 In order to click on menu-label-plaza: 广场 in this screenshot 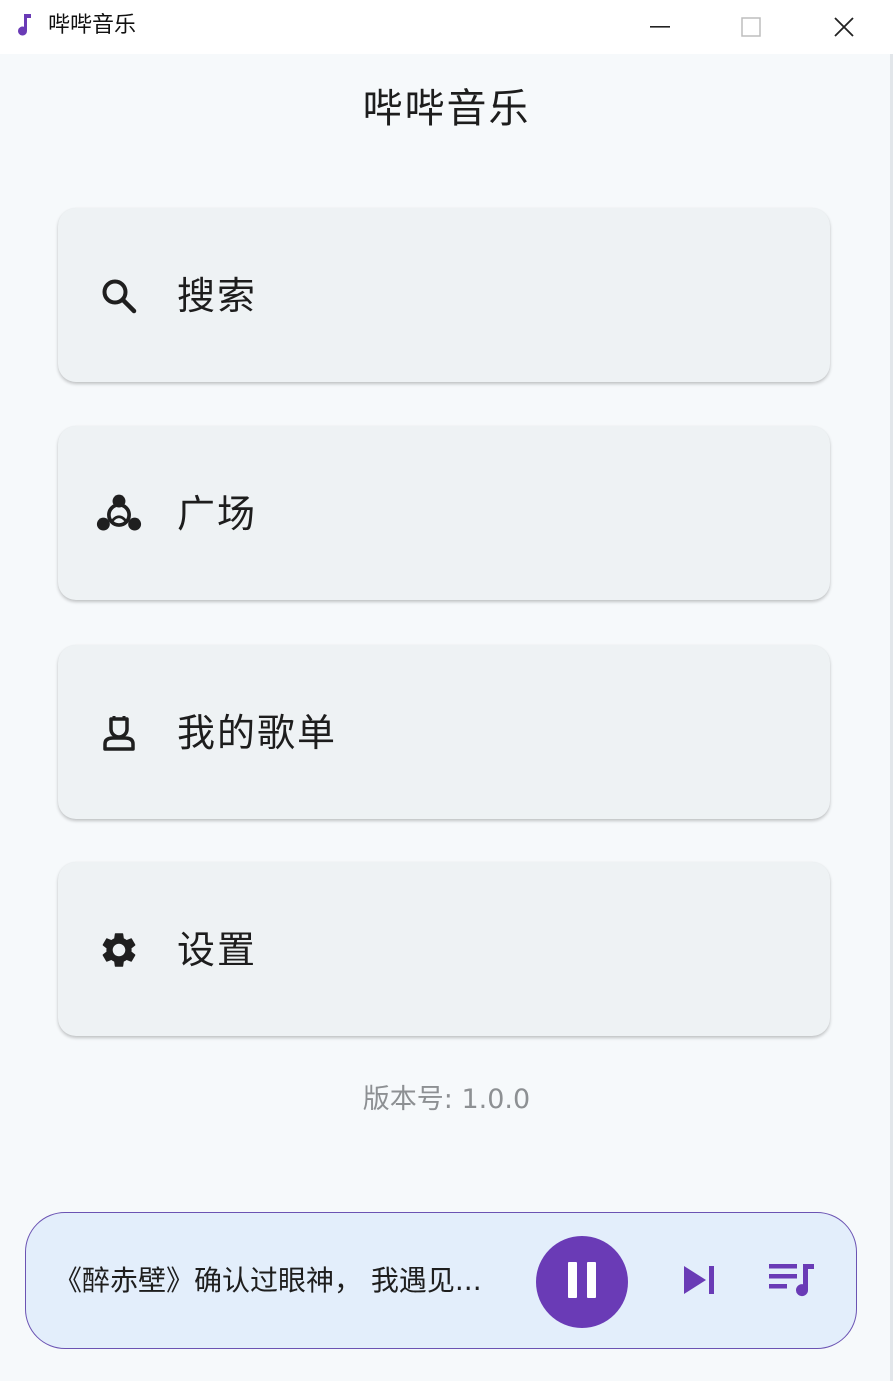, I will do `click(217, 514)`.